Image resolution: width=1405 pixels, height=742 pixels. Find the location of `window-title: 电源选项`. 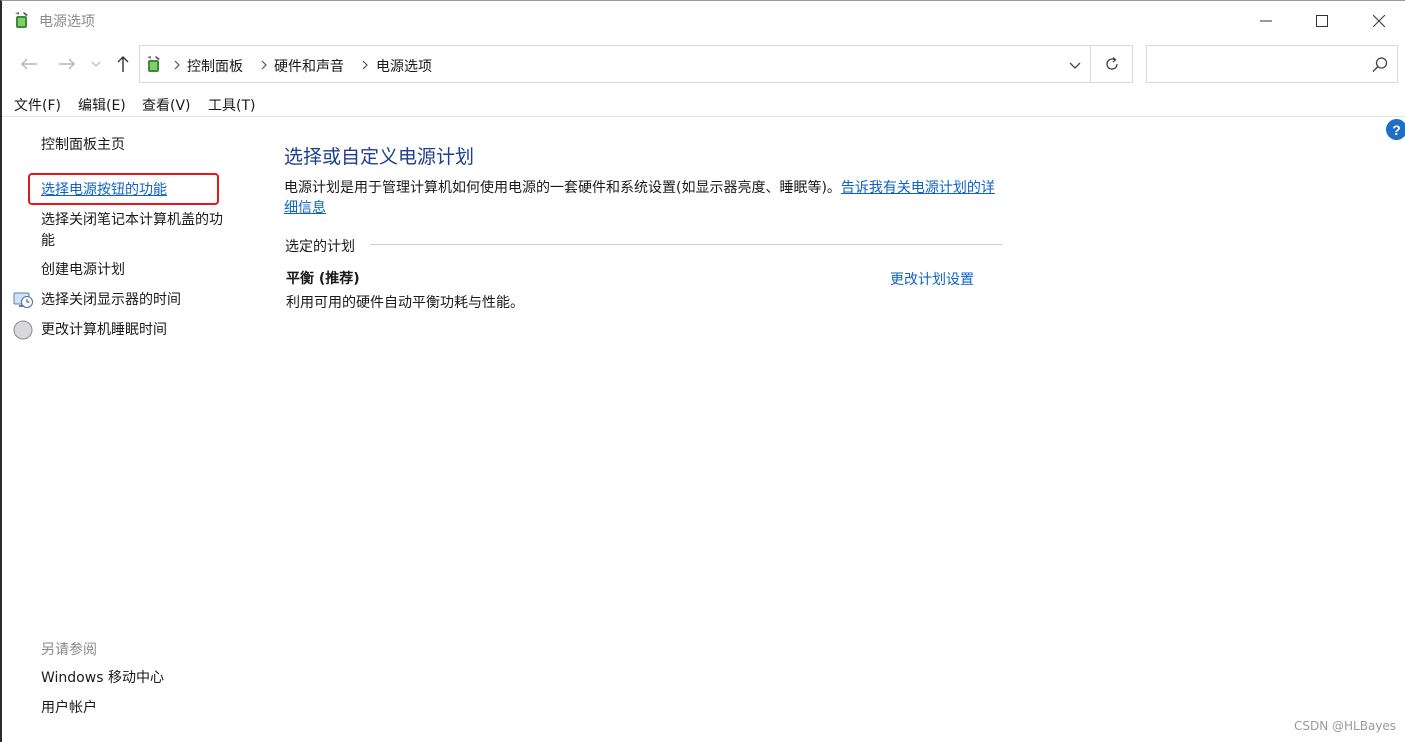

window-title: 电源选项 is located at coordinates (67, 22).